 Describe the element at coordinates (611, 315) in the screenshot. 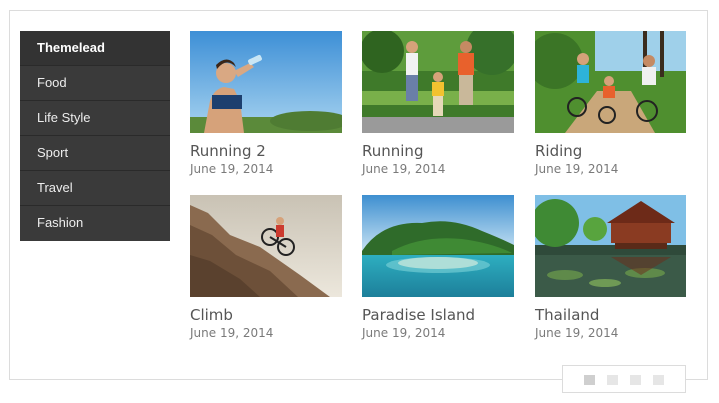

I see `post-title: Thailand` at that location.